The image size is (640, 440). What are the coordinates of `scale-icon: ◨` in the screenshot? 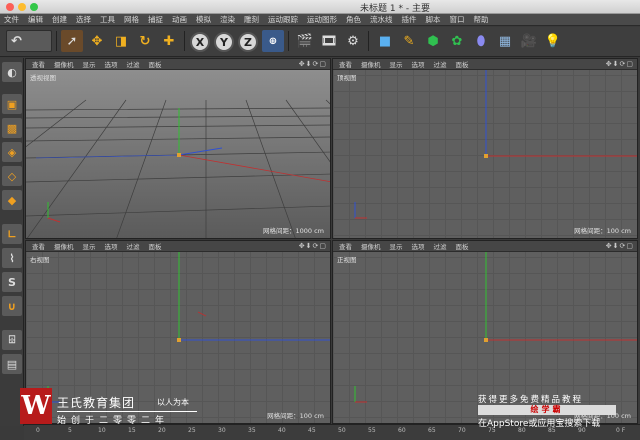 It's located at (121, 41).